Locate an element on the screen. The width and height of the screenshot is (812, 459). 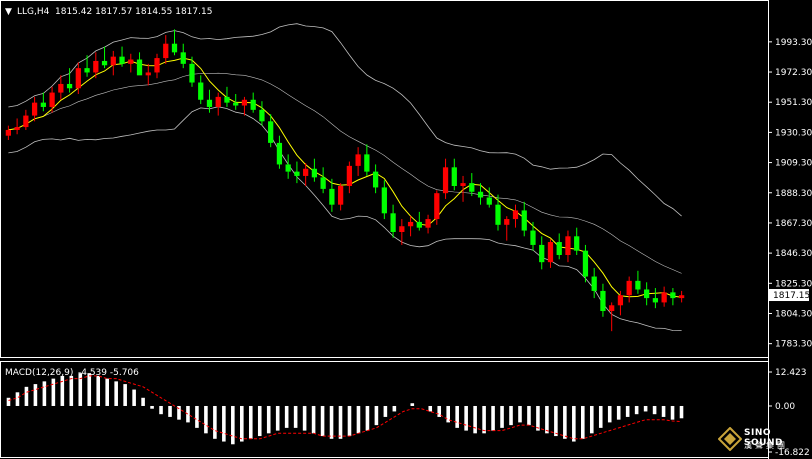
current-price-label: 1817.15 is located at coordinates (791, 296).